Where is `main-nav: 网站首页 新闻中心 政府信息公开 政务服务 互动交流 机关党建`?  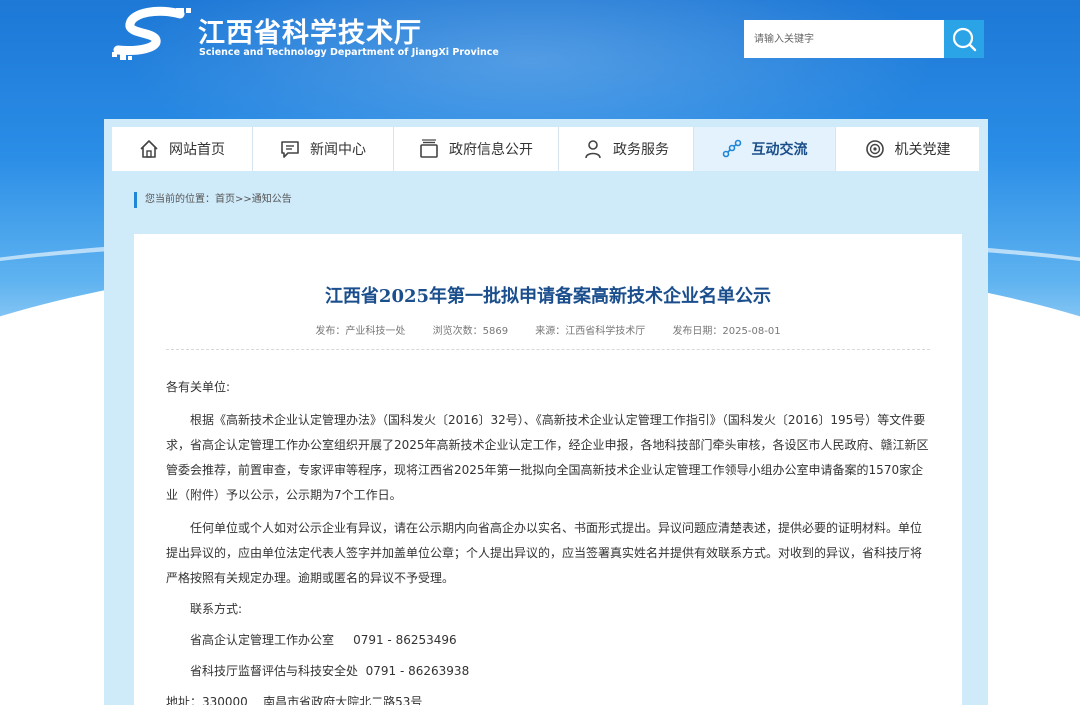 main-nav: 网站首页 新闻中心 政府信息公开 政务服务 互动交流 机关党建 is located at coordinates (545, 149).